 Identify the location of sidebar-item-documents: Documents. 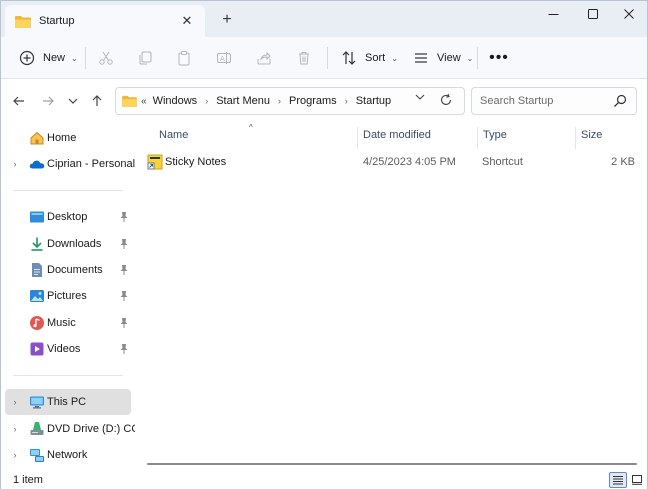
(68, 270).